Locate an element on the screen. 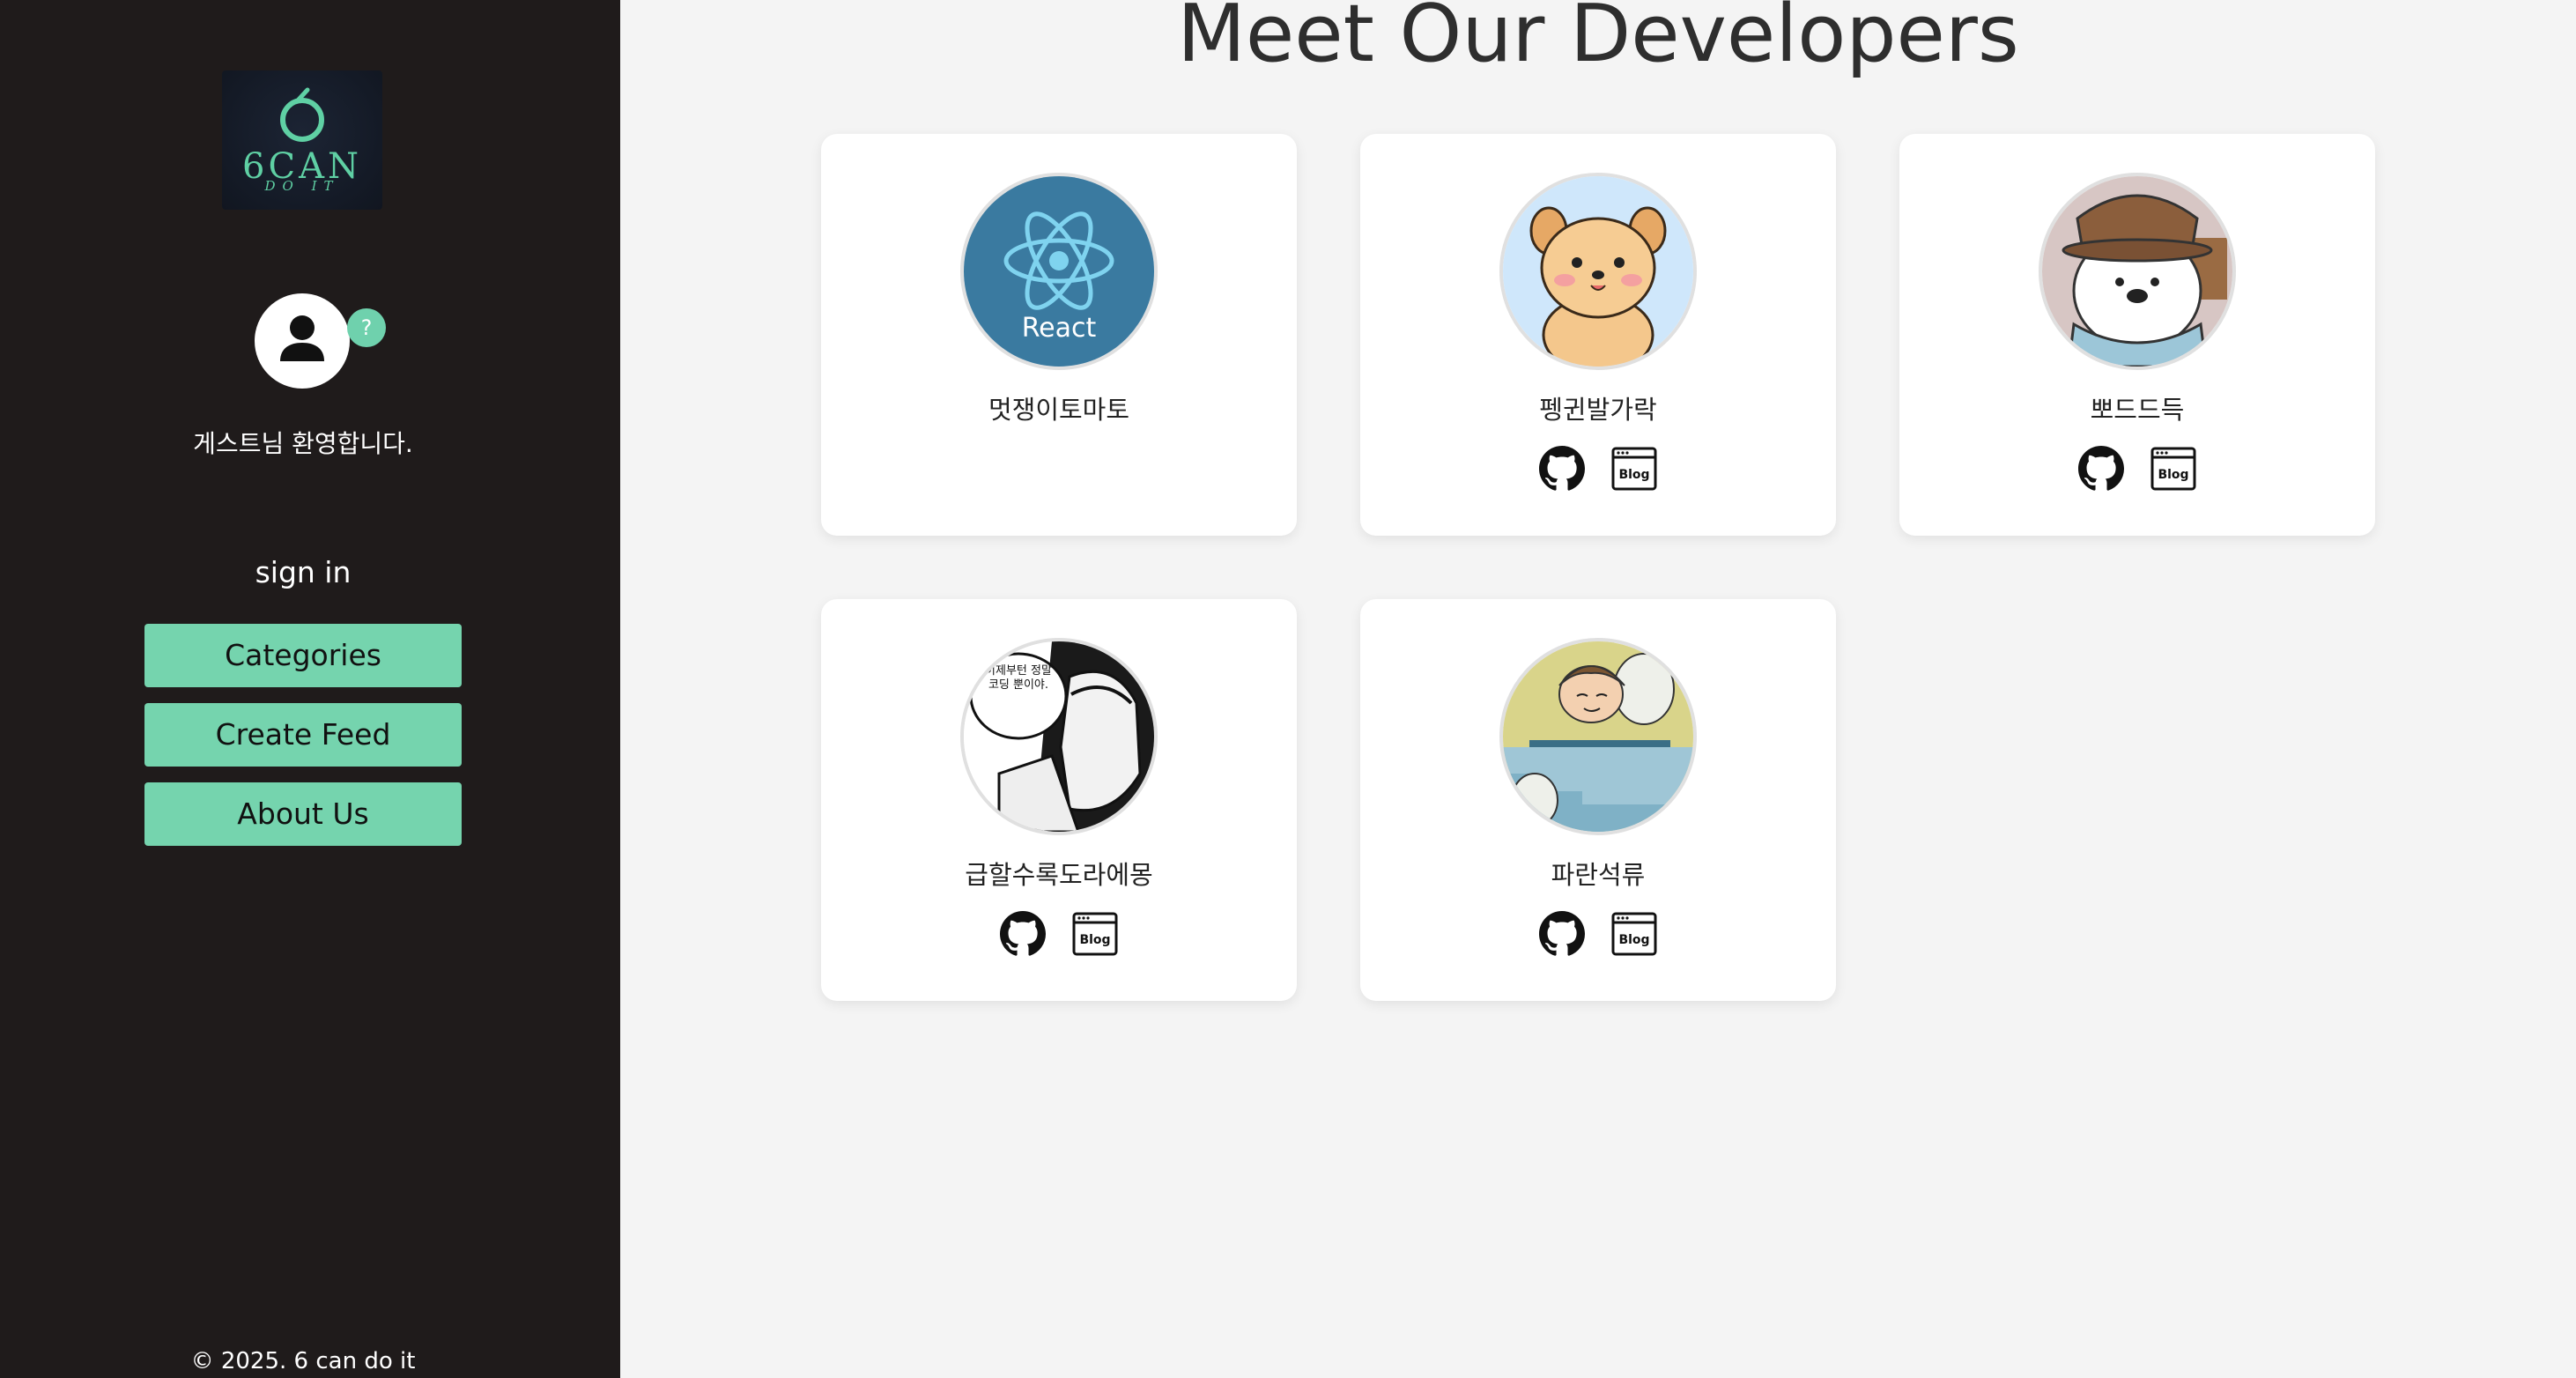 The width and height of the screenshot is (2576, 1378). puppy-avatar-icon is located at coordinates (1598, 271).